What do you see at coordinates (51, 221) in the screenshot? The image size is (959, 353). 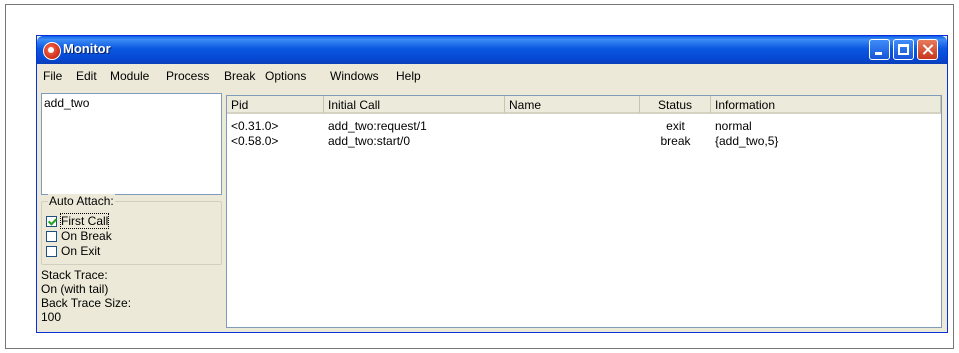 I see `first-call-checkbox` at bounding box center [51, 221].